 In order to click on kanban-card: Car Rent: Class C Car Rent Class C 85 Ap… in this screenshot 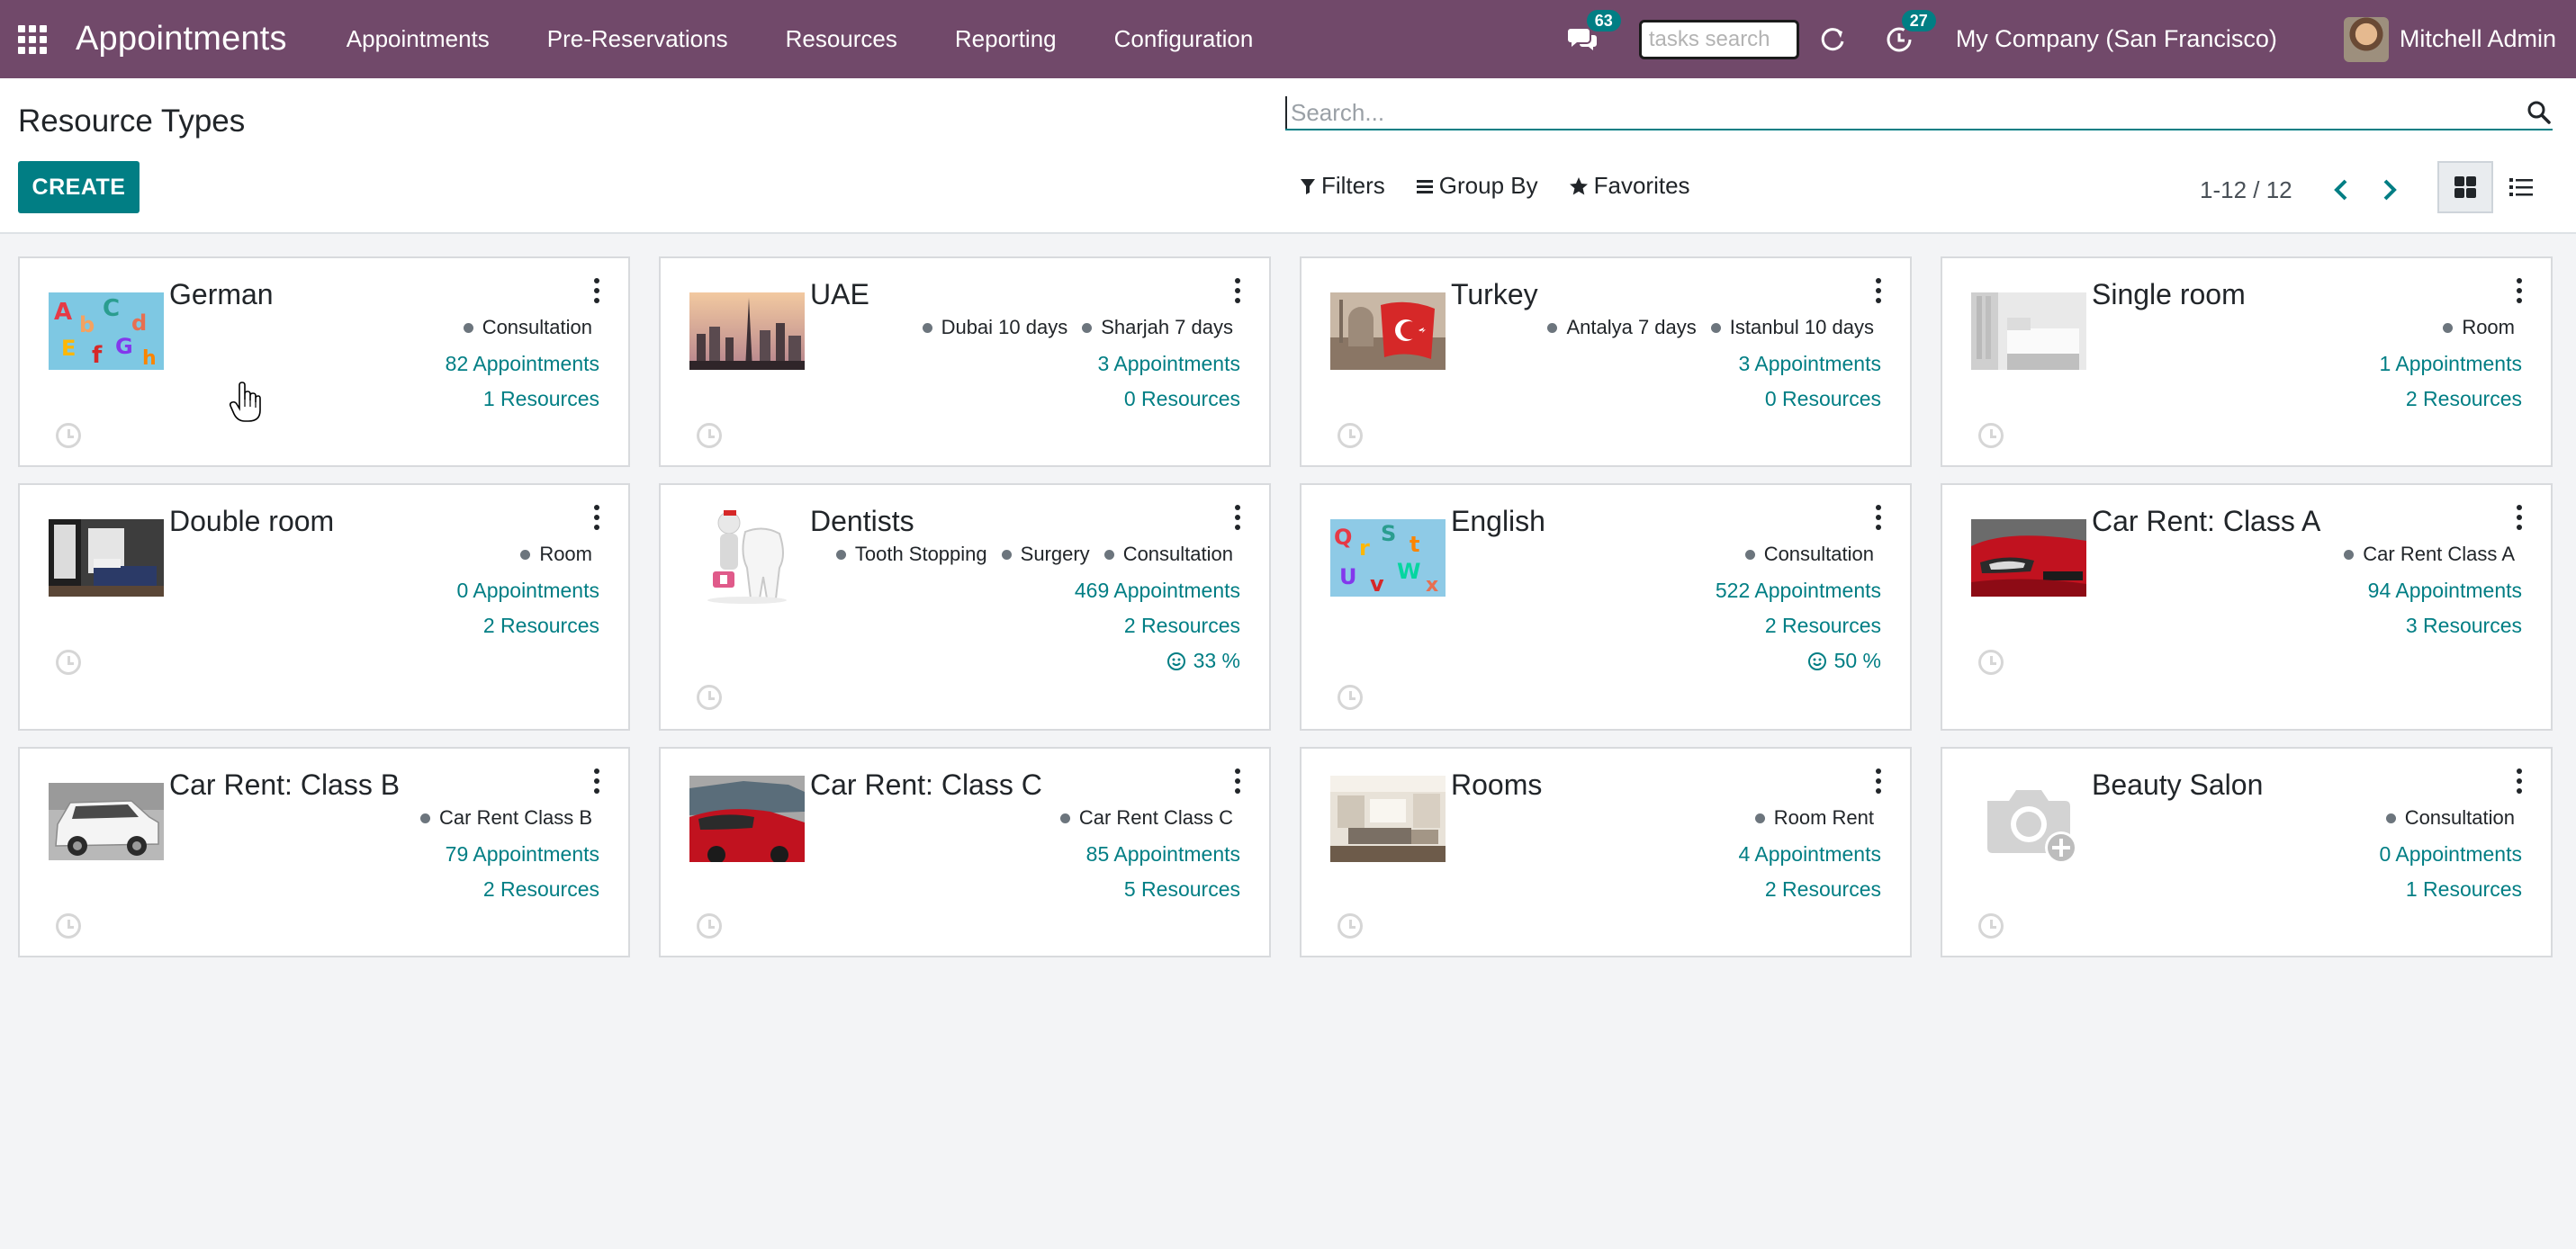, I will do `click(965, 852)`.